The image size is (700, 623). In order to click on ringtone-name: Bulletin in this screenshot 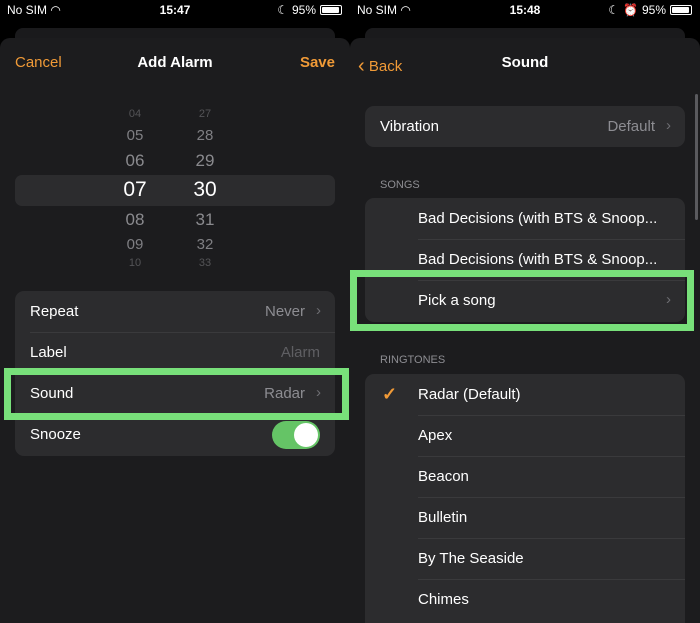, I will do `click(443, 517)`.